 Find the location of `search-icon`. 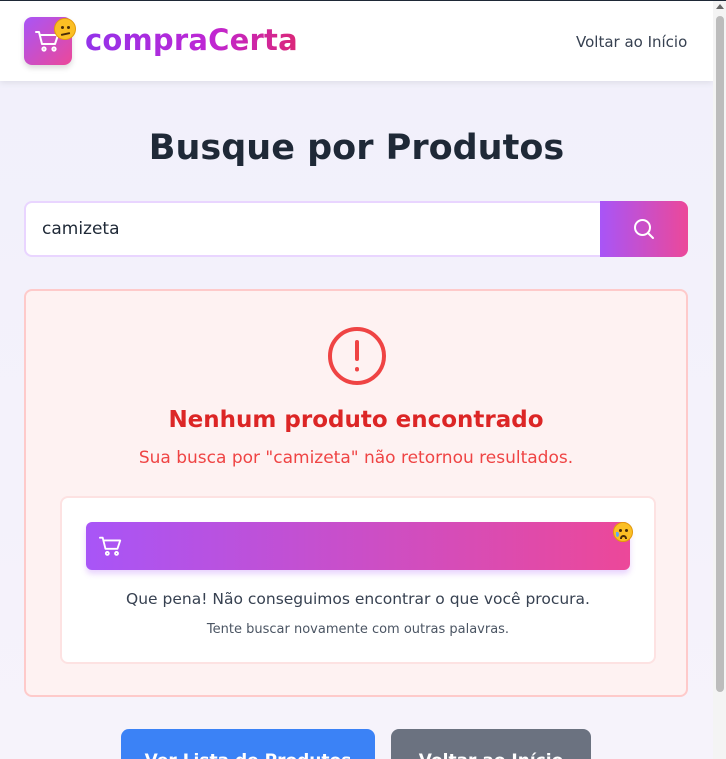

search-icon is located at coordinates (644, 229).